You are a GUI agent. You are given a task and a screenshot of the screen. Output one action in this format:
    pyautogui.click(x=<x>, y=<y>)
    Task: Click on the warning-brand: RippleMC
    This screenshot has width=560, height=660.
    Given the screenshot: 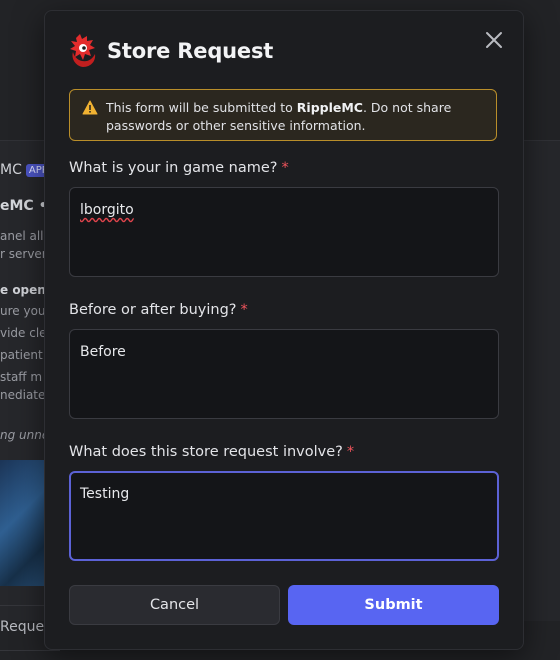 What is the action you would take?
    pyautogui.click(x=329, y=107)
    